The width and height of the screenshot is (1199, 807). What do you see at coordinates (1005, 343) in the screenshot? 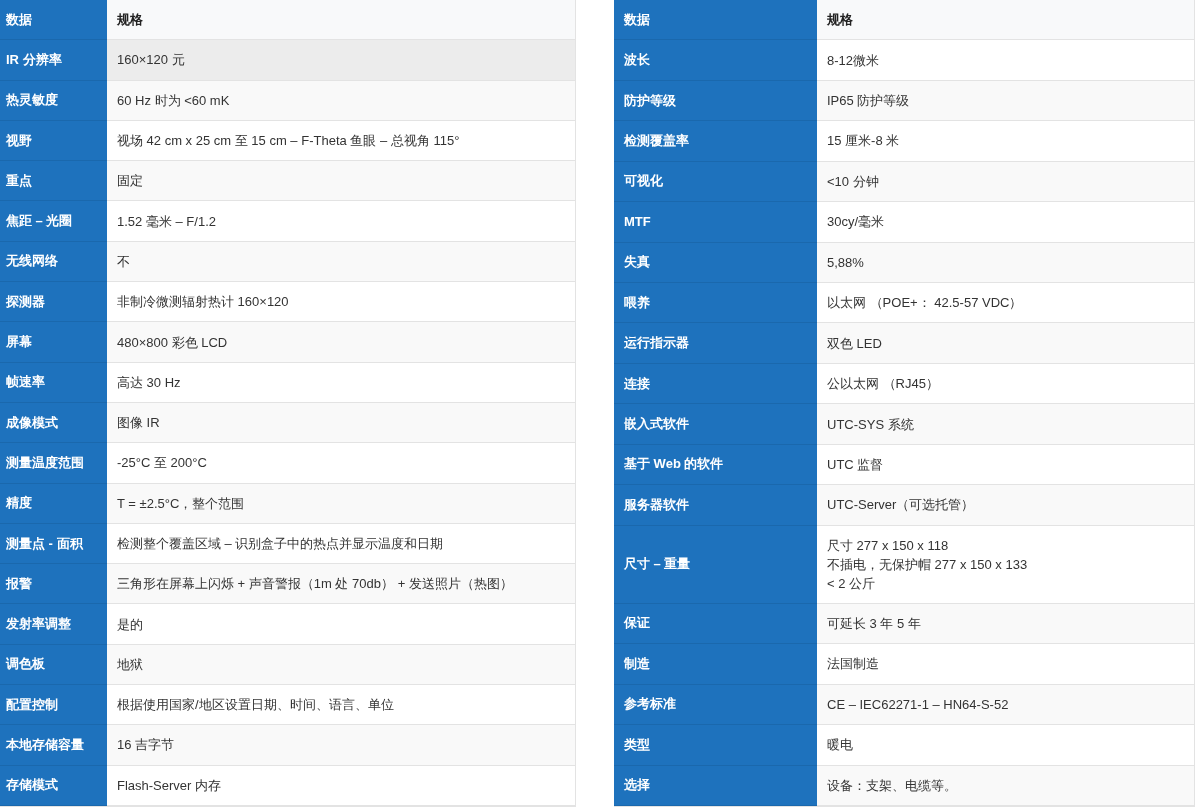
I see `spec-value: 双色 LED` at bounding box center [1005, 343].